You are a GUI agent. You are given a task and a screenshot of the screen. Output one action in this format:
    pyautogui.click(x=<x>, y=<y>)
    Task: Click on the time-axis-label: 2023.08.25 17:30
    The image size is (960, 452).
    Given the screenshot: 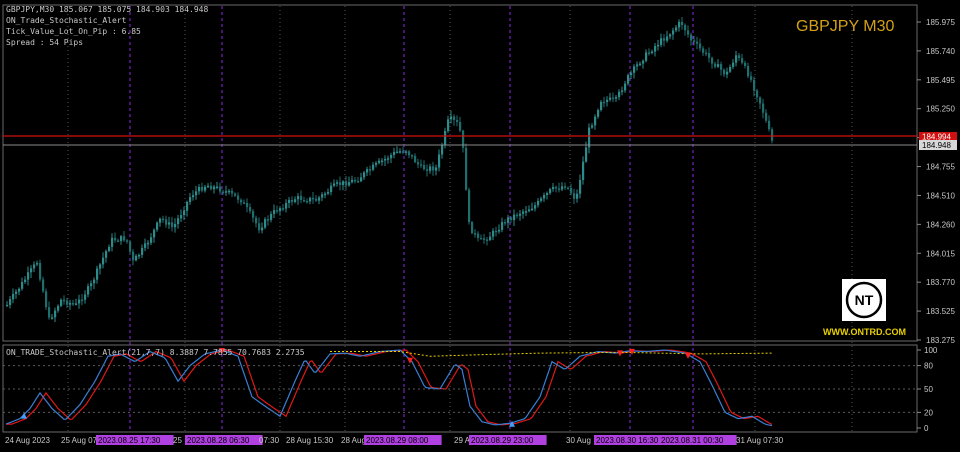 What is the action you would take?
    pyautogui.click(x=129, y=440)
    